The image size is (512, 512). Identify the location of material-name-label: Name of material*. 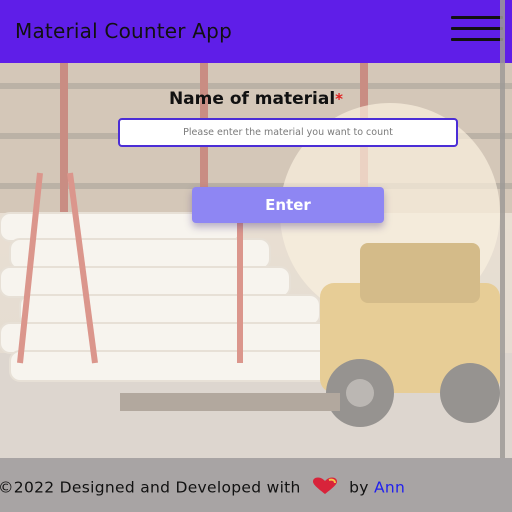
(256, 99).